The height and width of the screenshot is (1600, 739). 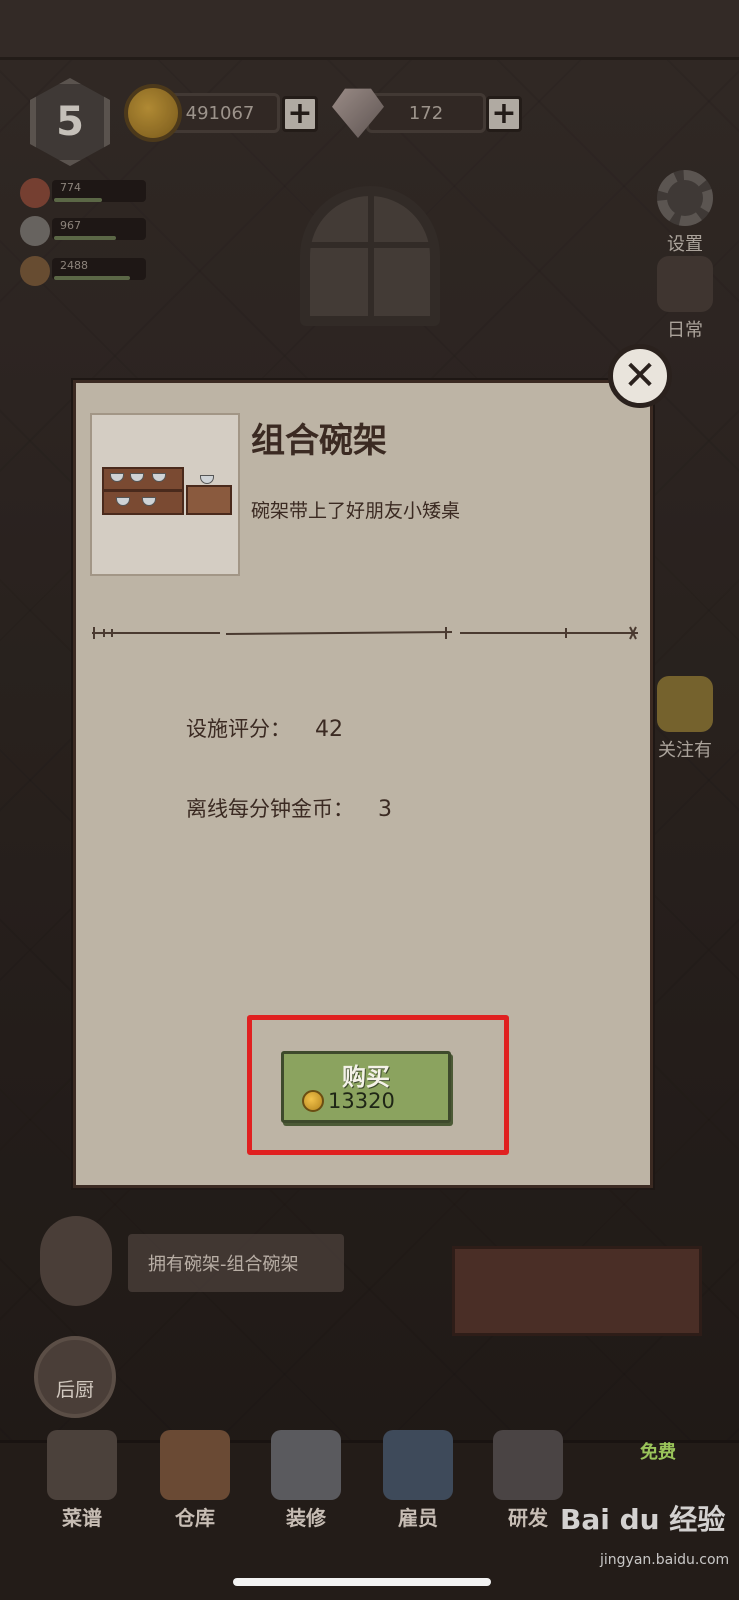 I want to click on offline-coins: 离线每分钟金币： 3, so click(x=289, y=808).